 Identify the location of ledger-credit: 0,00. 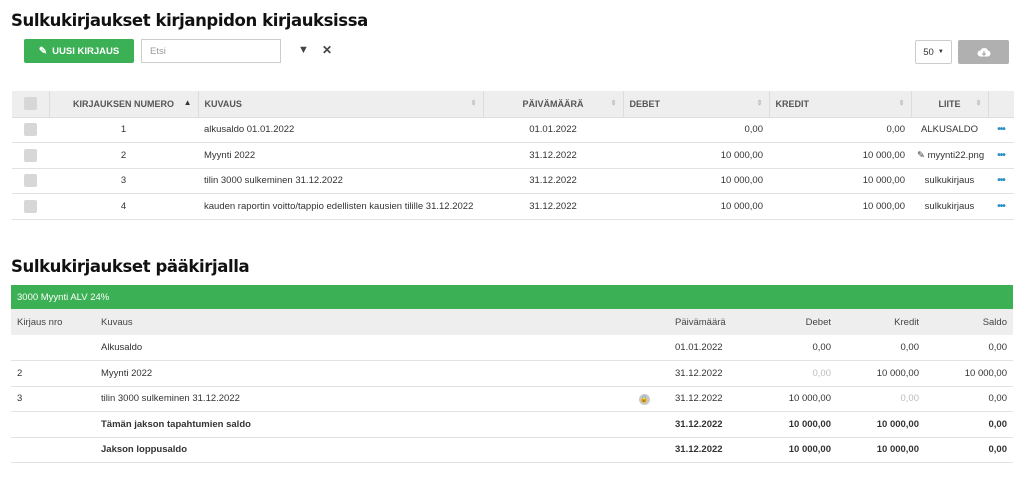
(881, 348).